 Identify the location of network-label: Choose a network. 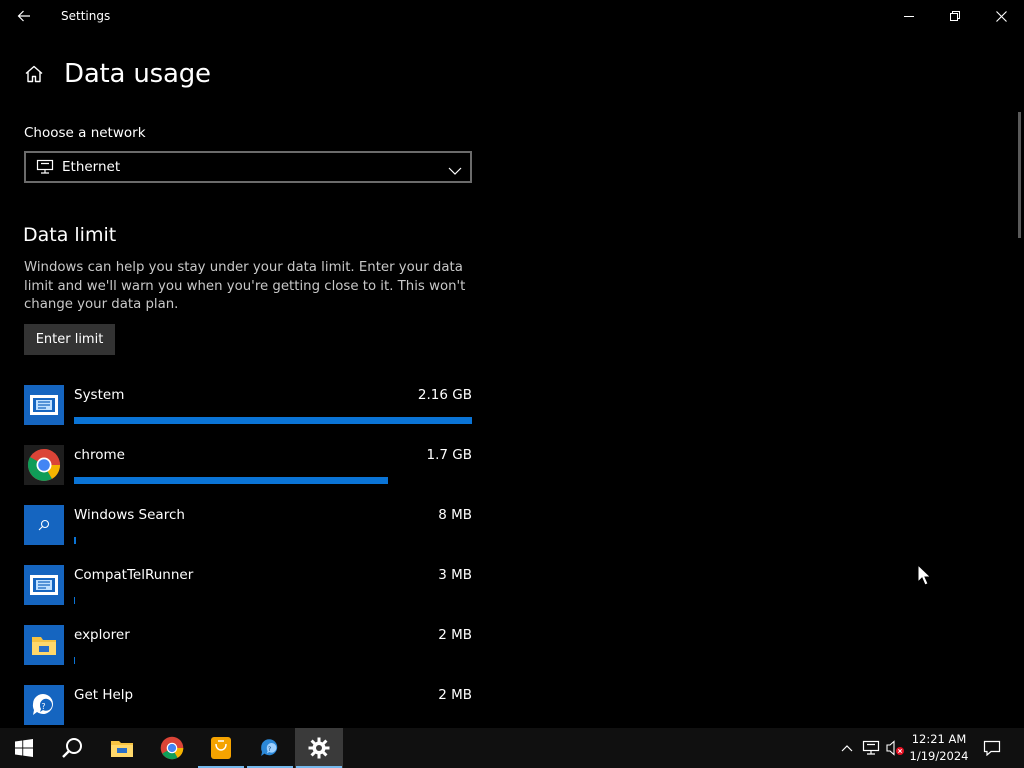
(85, 133).